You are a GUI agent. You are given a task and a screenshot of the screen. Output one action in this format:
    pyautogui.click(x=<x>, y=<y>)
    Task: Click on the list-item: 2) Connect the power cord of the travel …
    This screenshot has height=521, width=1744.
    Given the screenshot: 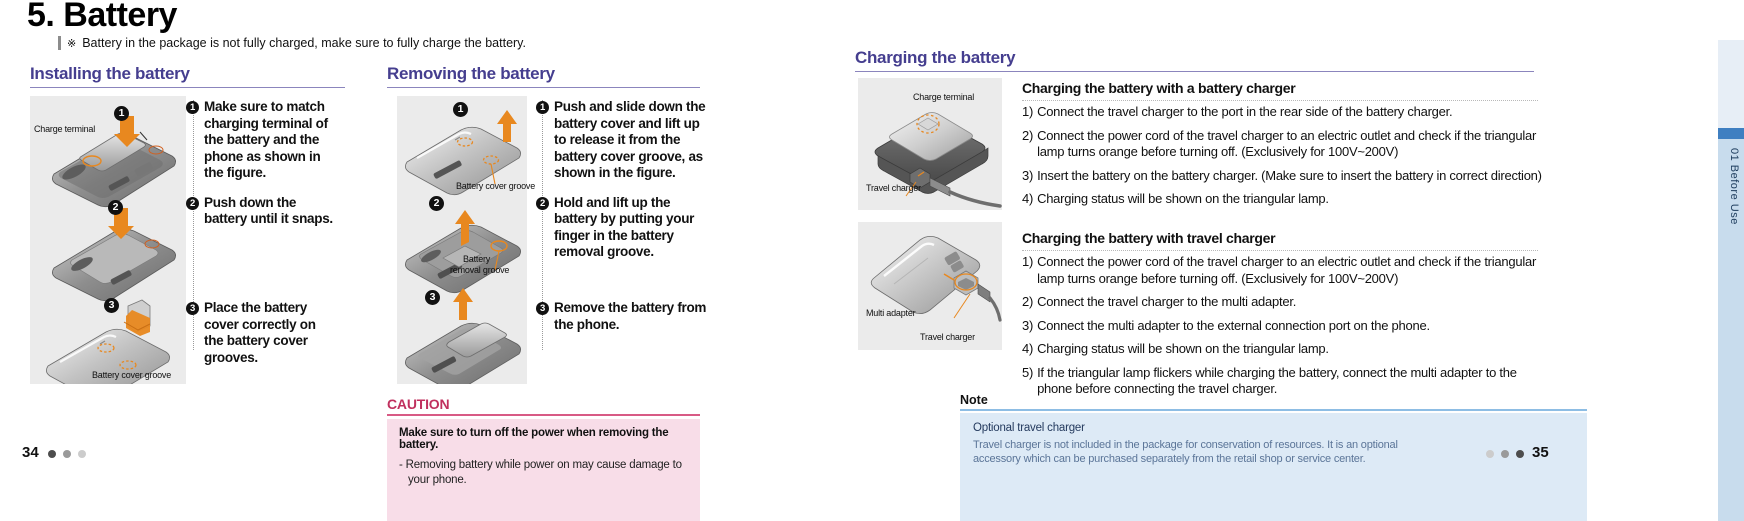 What is the action you would take?
    pyautogui.click(x=1284, y=144)
    